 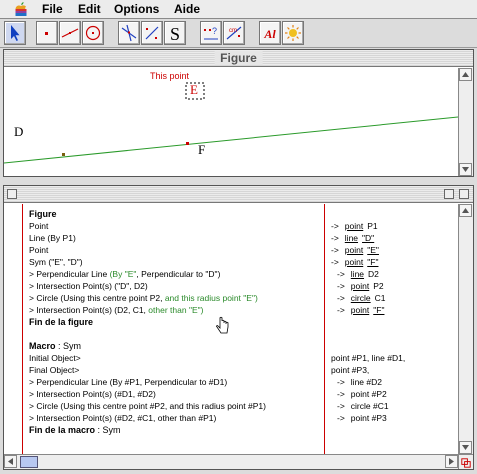 What do you see at coordinates (465, 461) in the screenshot?
I see `resize-grip` at bounding box center [465, 461].